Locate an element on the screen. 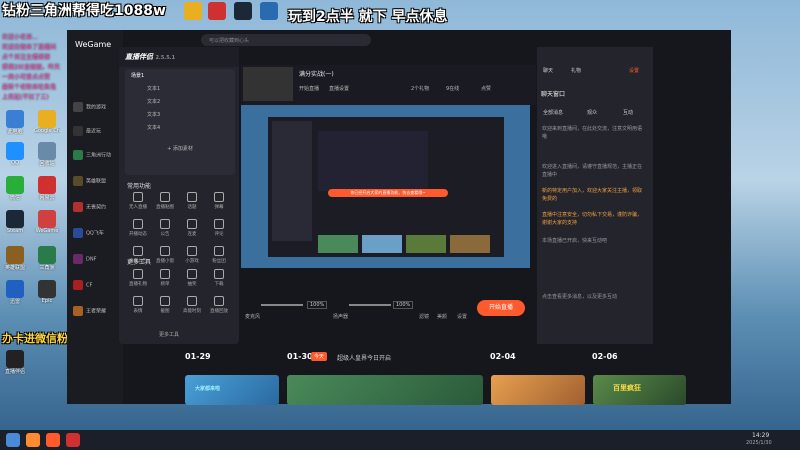 Image resolution: width=800 pixels, height=450 pixels. right-tab: 礼物 is located at coordinates (576, 70).